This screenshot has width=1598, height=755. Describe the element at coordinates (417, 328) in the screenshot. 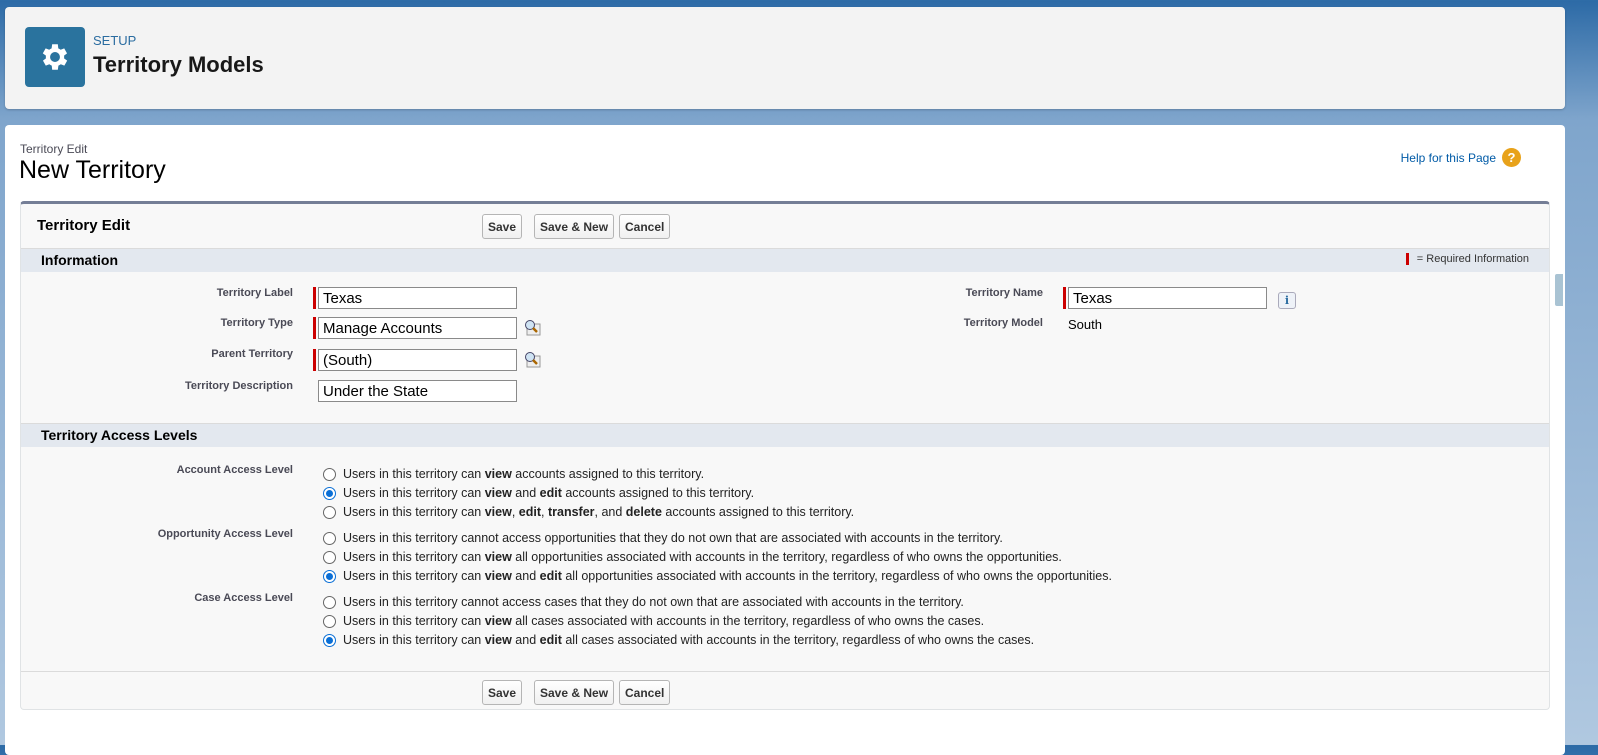

I see `territory-type-input` at that location.